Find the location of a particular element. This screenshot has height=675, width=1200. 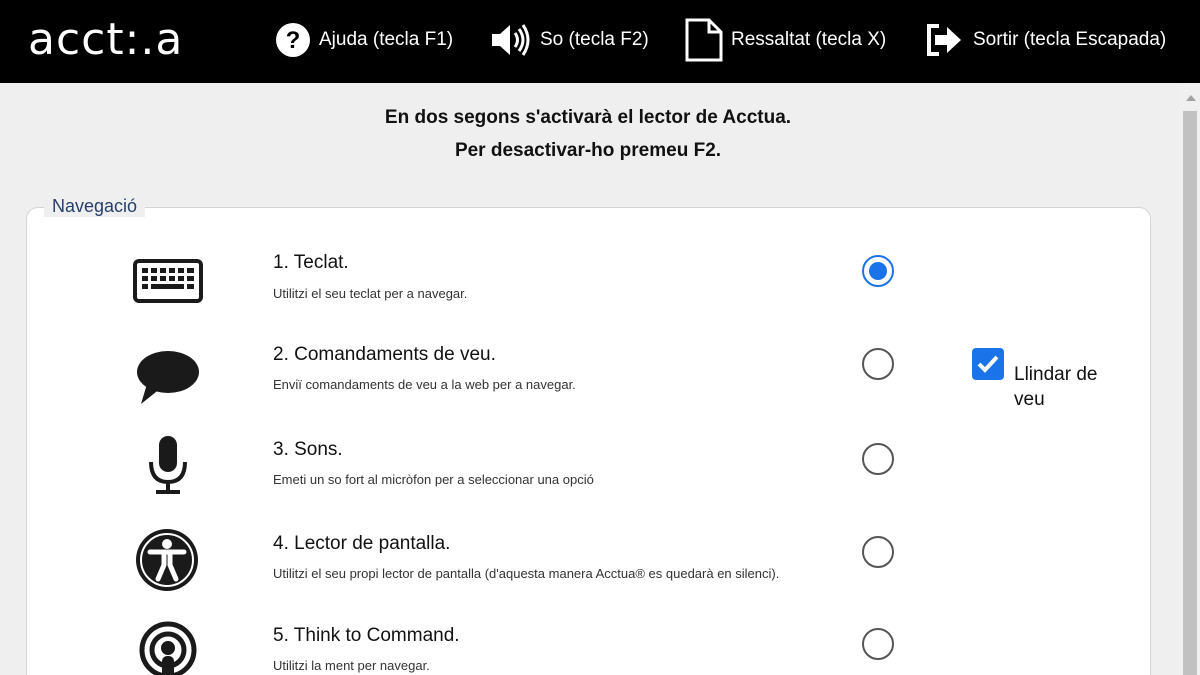

option-think-description: Utilitzi la ment per navegar. is located at coordinates (351, 665).